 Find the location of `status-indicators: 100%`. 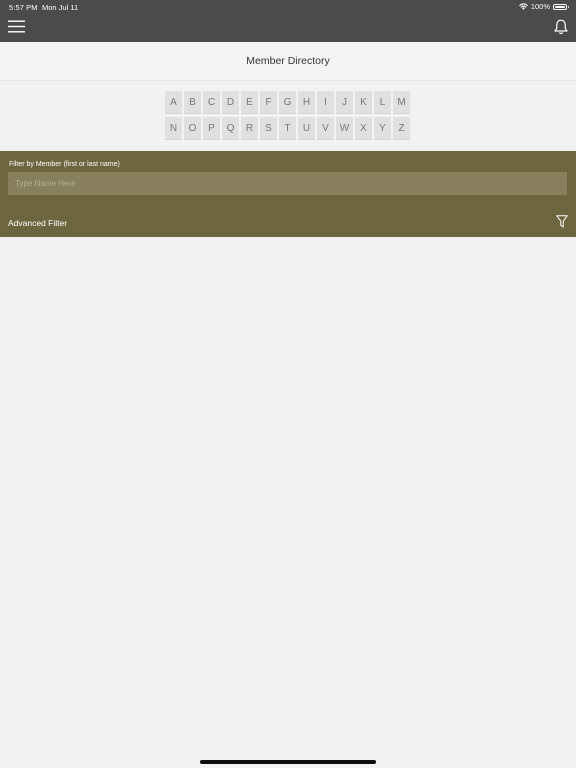

status-indicators: 100% is located at coordinates (544, 6).